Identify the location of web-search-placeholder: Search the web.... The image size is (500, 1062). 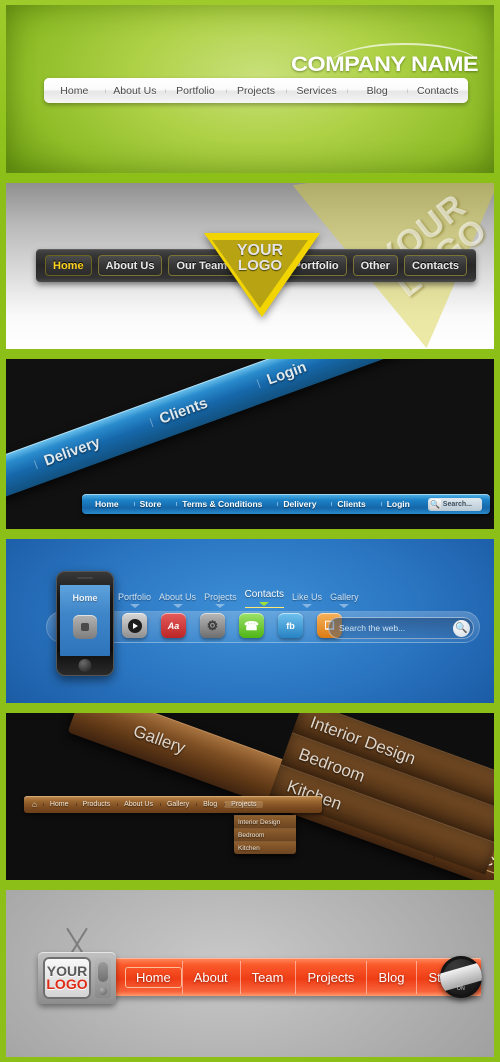
(372, 628).